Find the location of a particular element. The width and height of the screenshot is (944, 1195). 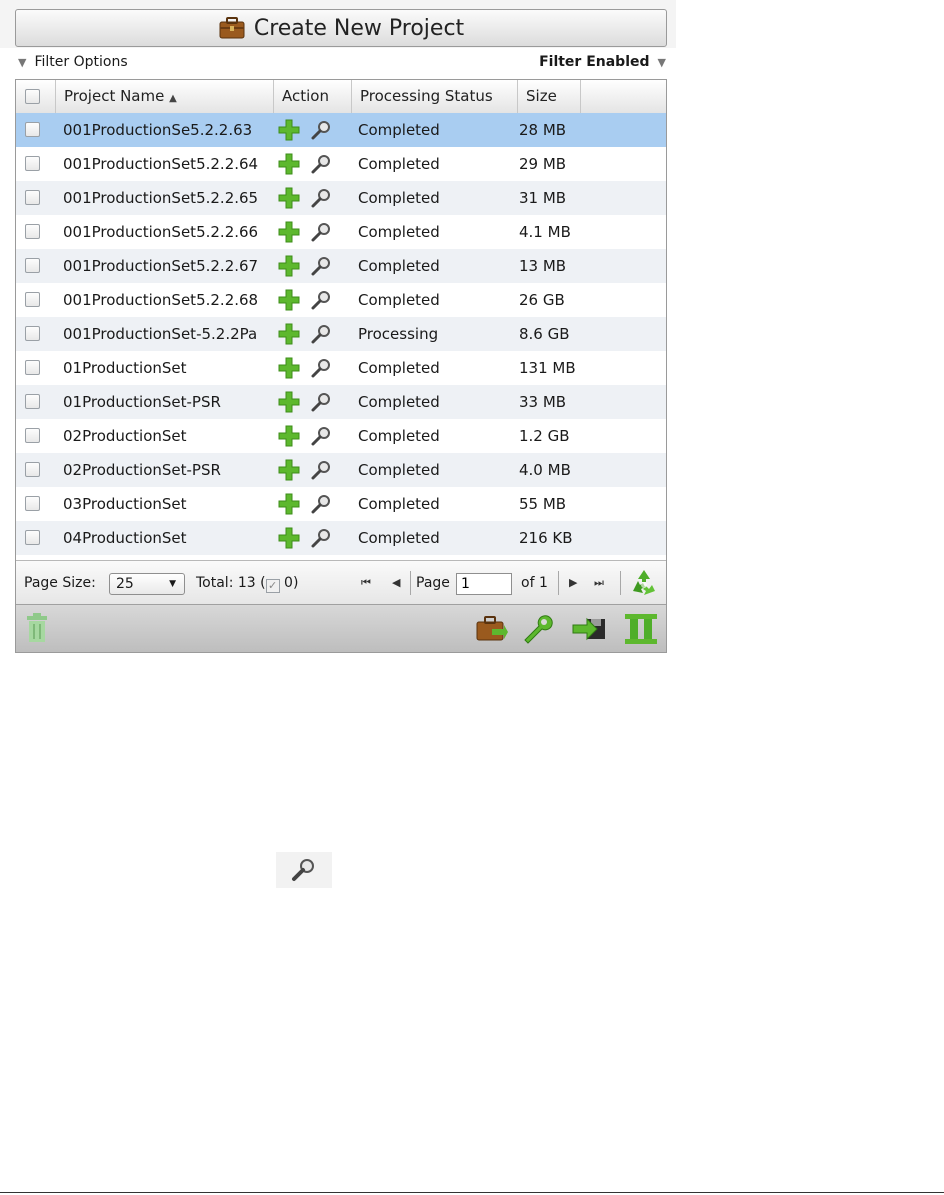

create-new-project-button: Create New Project is located at coordinates (341, 28).